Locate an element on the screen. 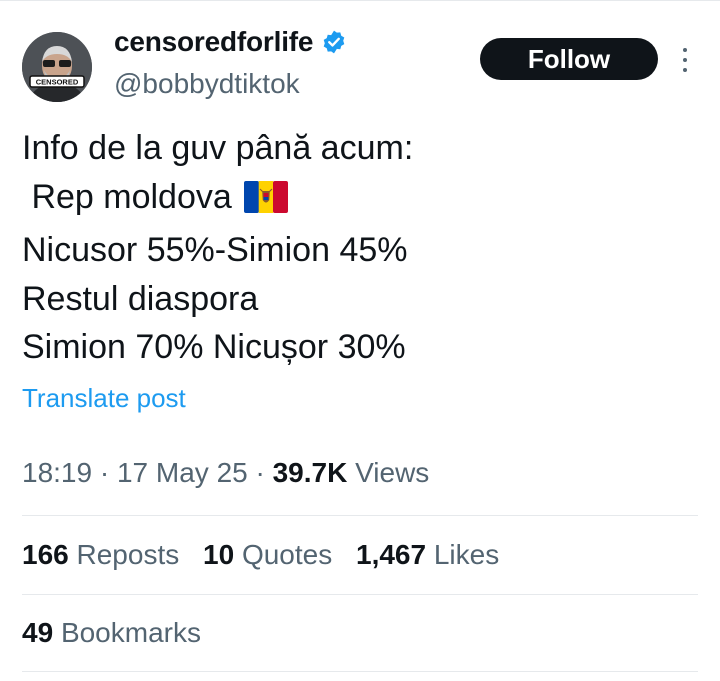  post-line-with-flag: Rep moldova is located at coordinates (217, 200).